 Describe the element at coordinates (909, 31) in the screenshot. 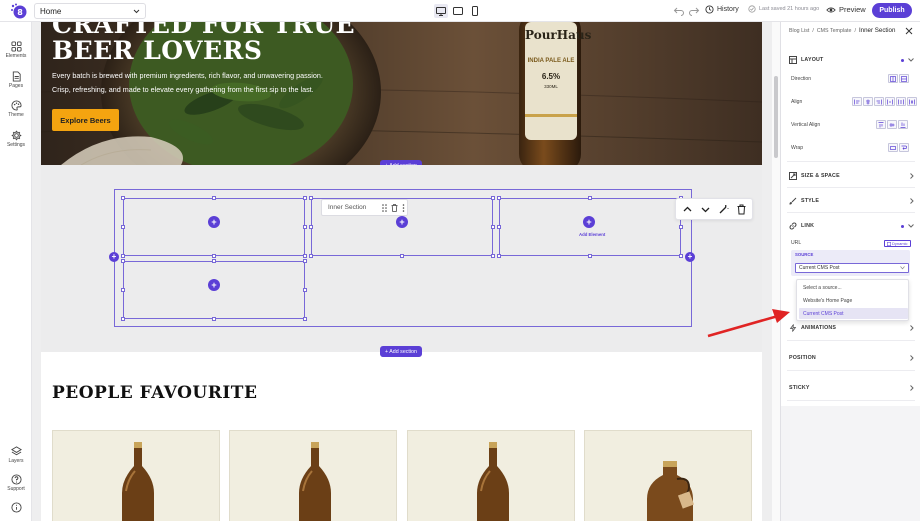

I see `close-icon` at that location.